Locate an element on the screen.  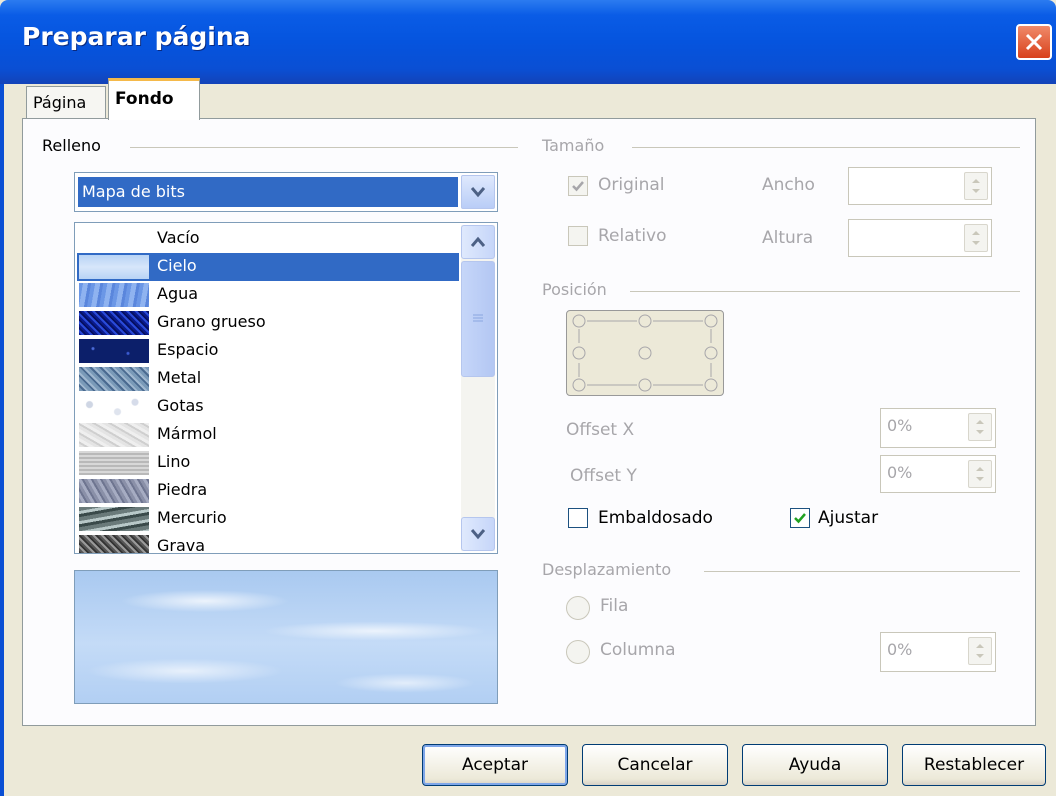
scroll-up-button is located at coordinates (478, 242).